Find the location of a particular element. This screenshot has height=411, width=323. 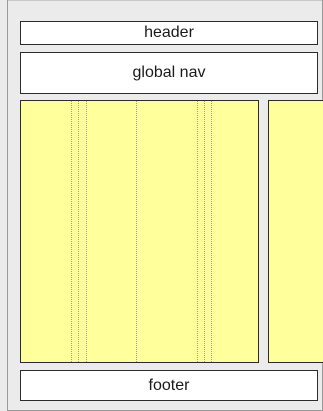

sidebar-column is located at coordinates (295, 231).